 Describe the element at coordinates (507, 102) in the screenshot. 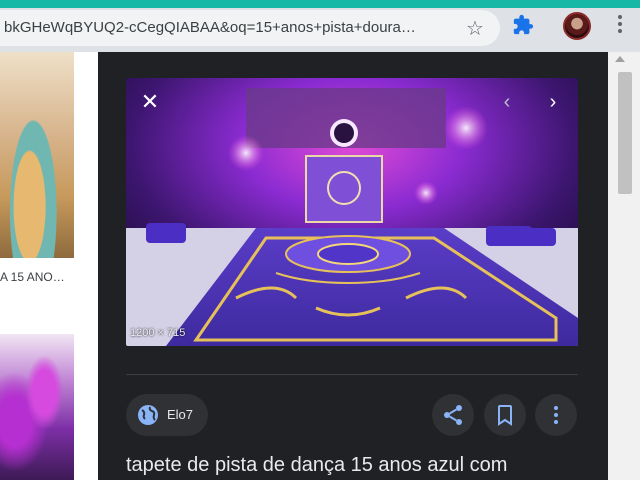

I see `chevron-left-icon: ‹` at that location.